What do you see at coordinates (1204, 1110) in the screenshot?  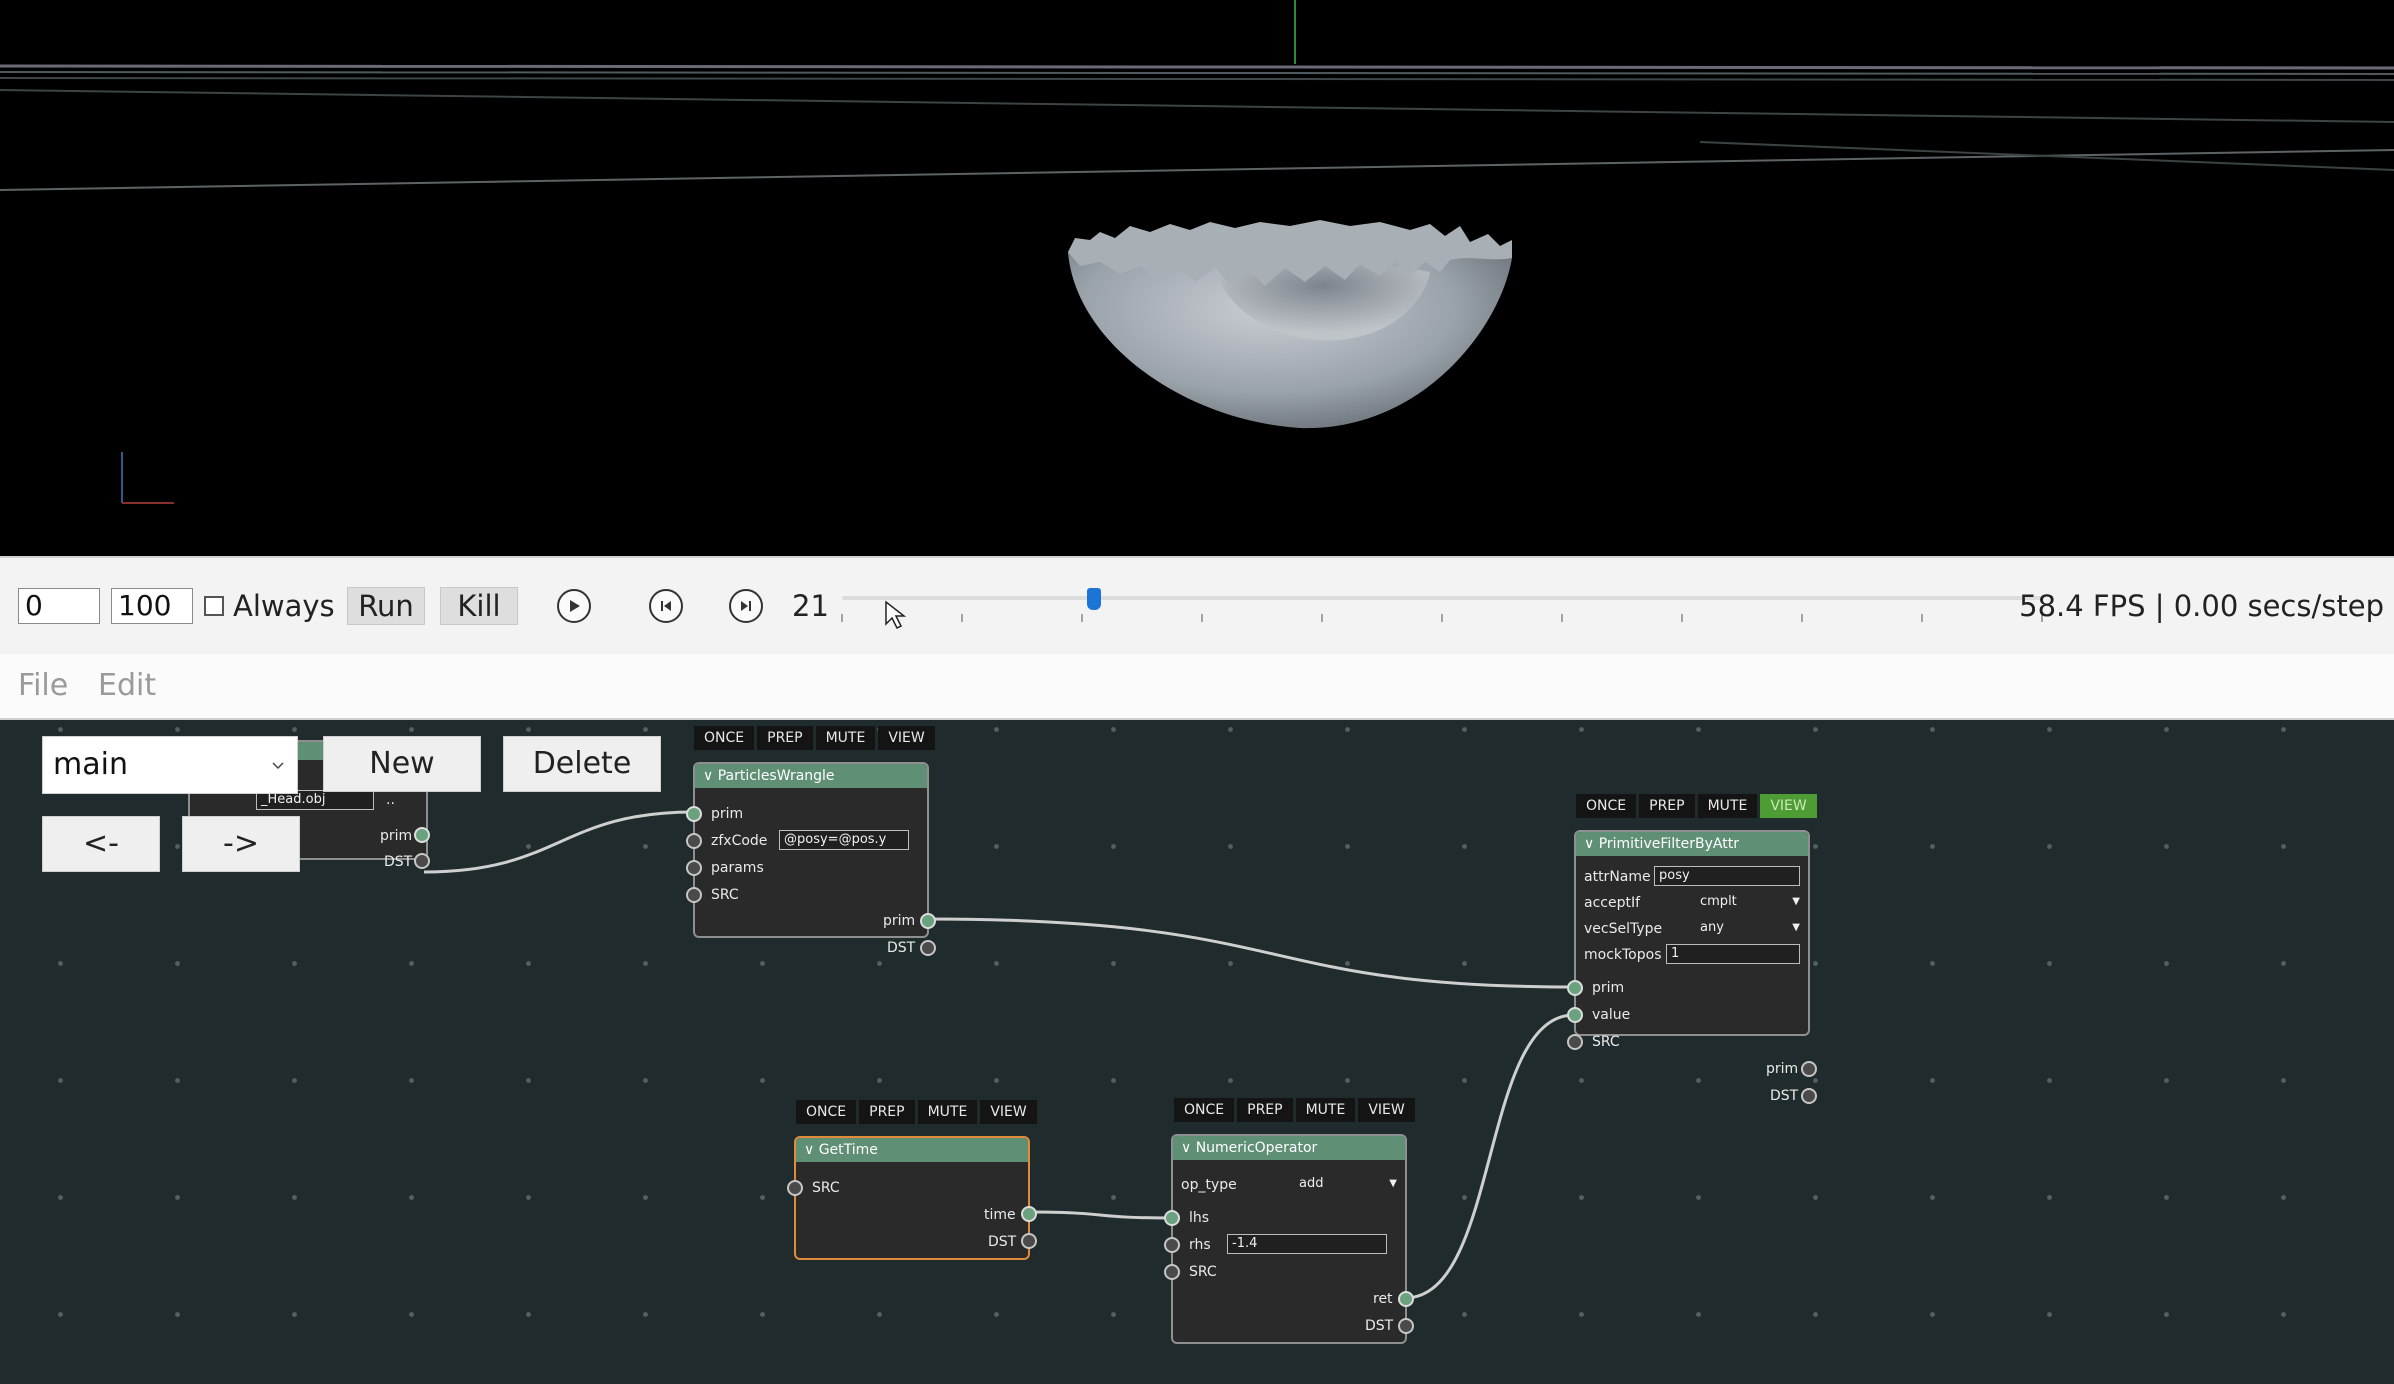 I see `numeric-once-tag: ONCE` at bounding box center [1204, 1110].